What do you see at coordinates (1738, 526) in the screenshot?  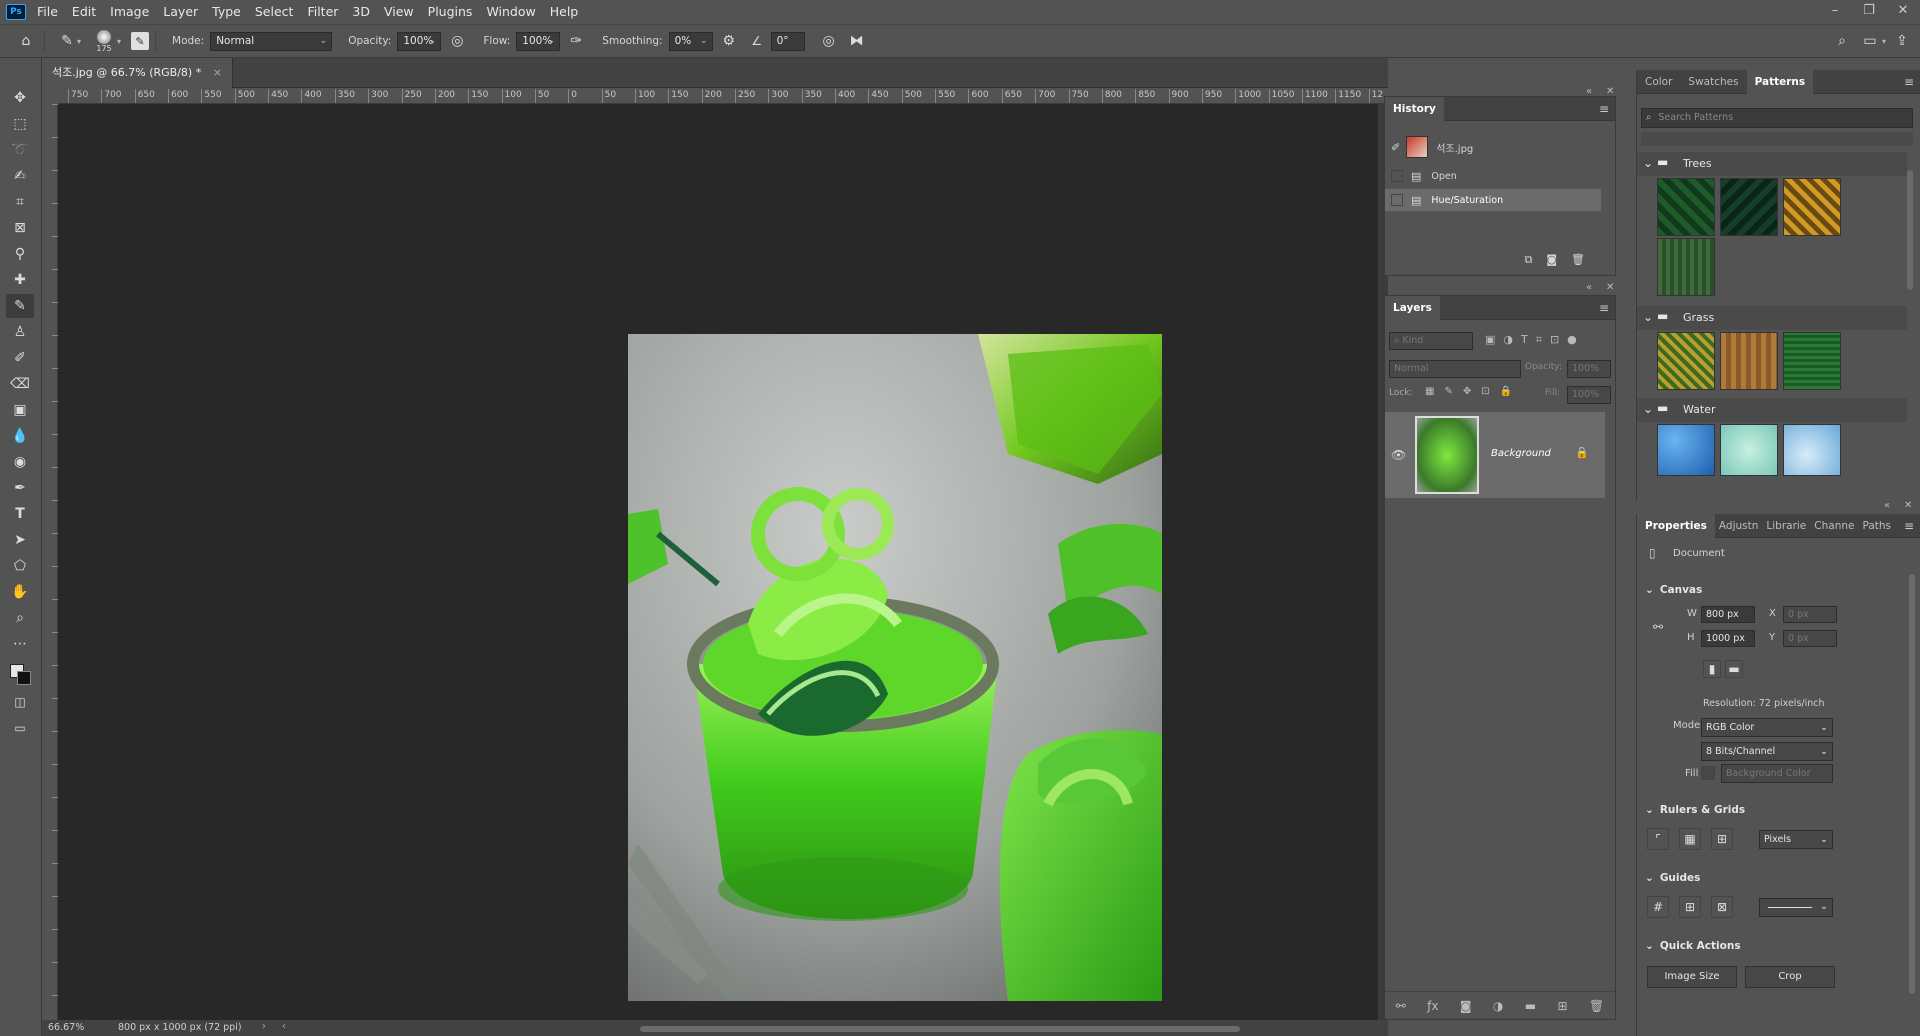 I see `tab-adjustments: Adjustn` at bounding box center [1738, 526].